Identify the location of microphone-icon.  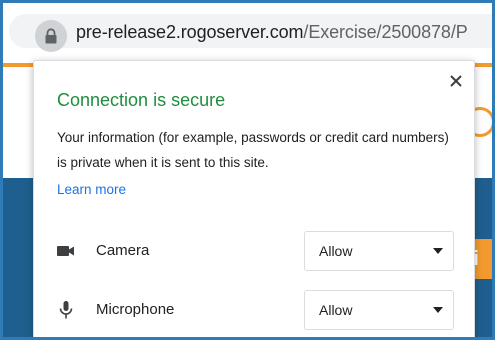
(66, 310).